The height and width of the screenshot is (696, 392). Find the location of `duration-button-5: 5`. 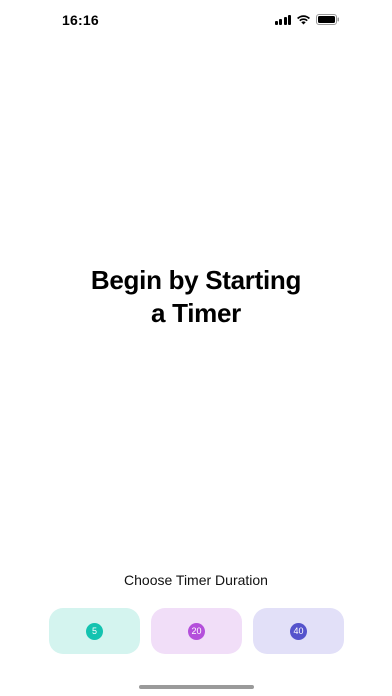

duration-button-5: 5 is located at coordinates (94, 631).